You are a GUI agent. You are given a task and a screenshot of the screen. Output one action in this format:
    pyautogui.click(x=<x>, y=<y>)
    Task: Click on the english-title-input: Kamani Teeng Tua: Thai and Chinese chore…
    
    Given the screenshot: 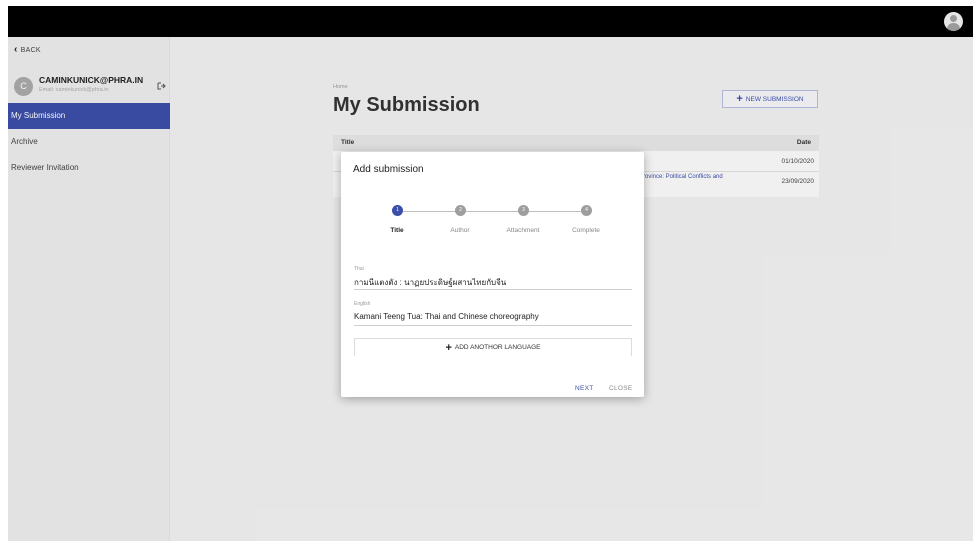 What is the action you would take?
    pyautogui.click(x=446, y=316)
    